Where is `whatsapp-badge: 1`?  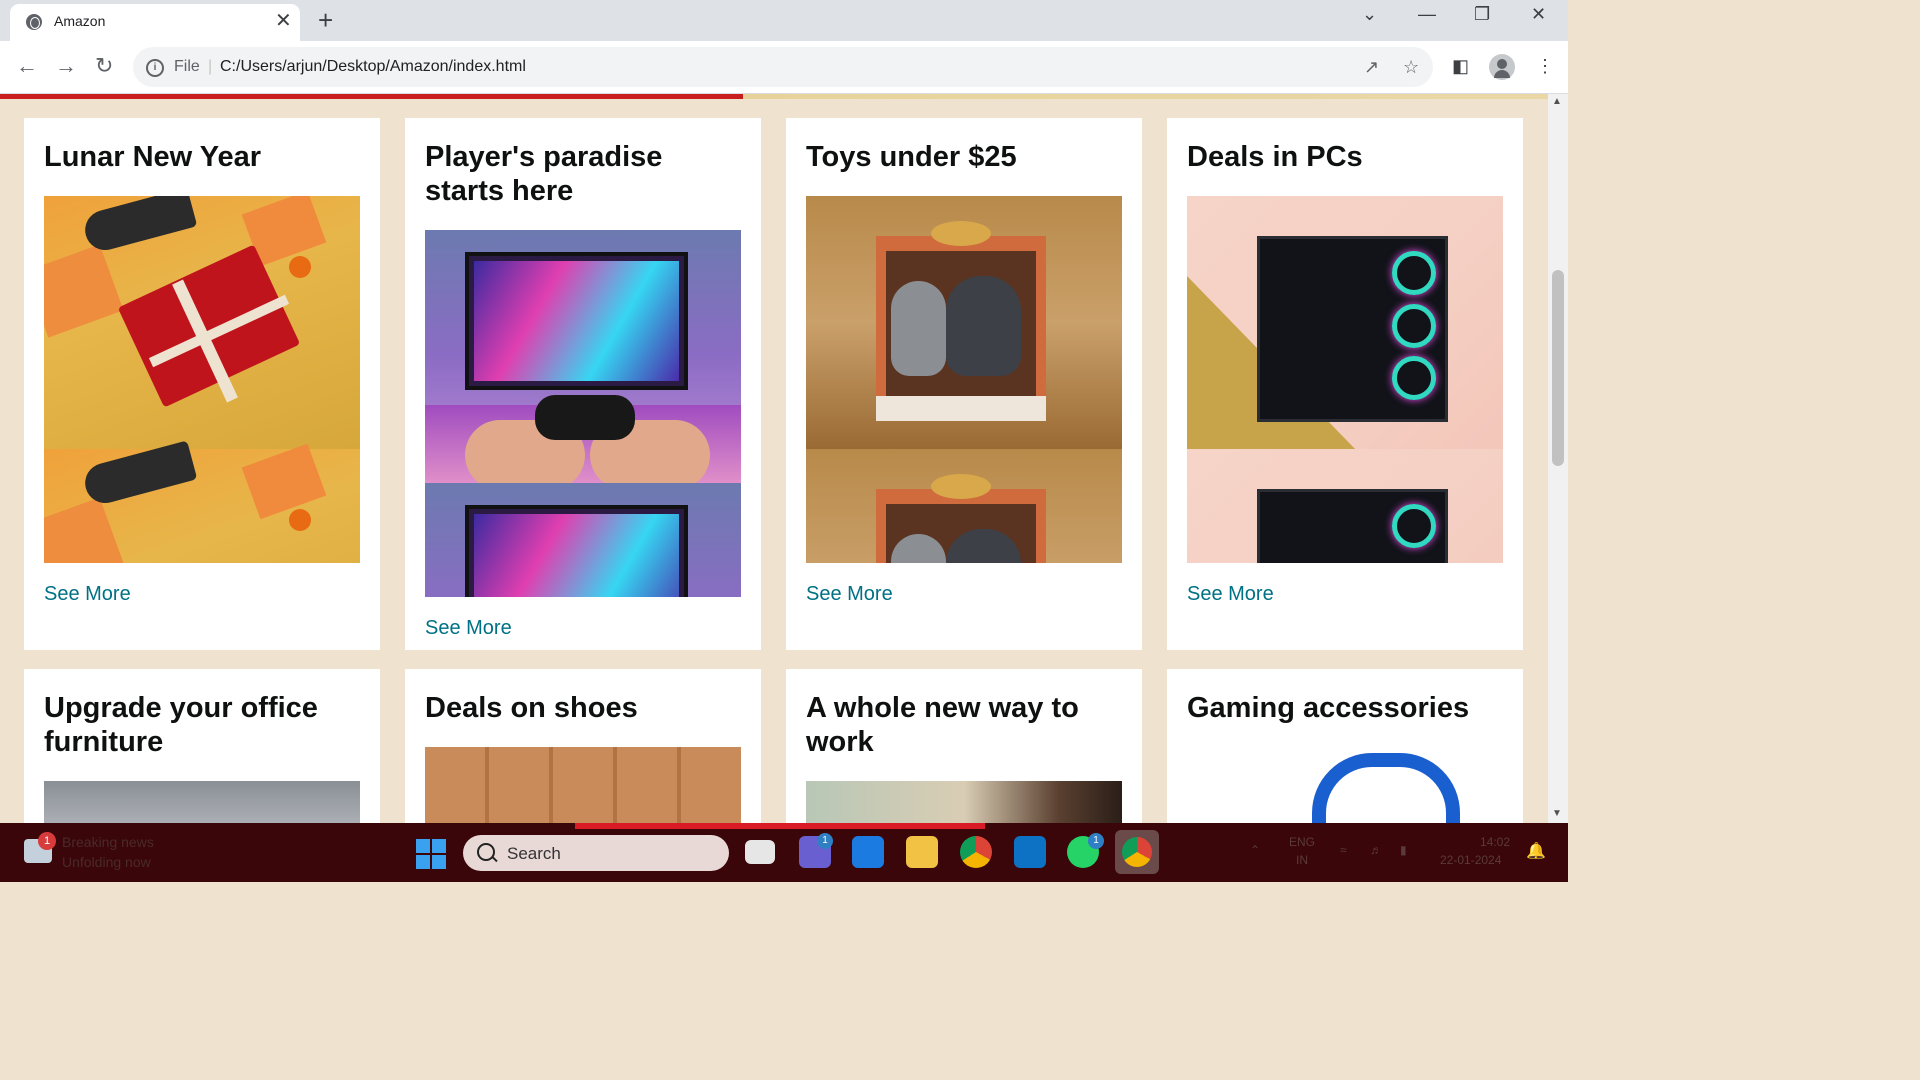
whatsapp-badge: 1 is located at coordinates (1096, 841).